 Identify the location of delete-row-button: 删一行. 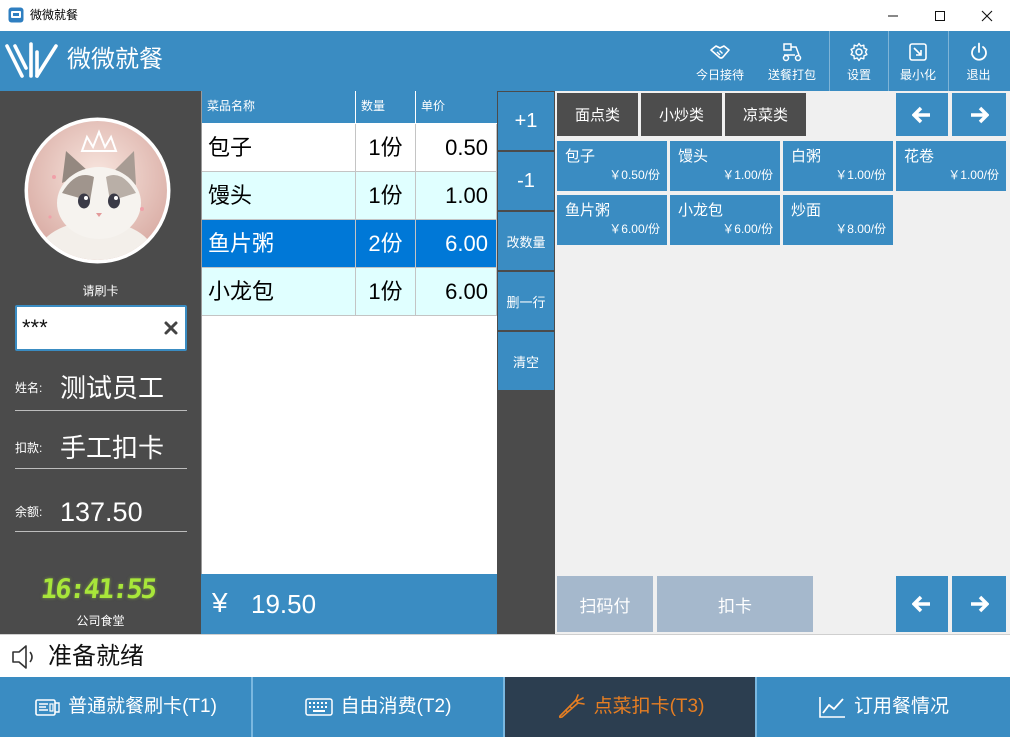
(526, 301).